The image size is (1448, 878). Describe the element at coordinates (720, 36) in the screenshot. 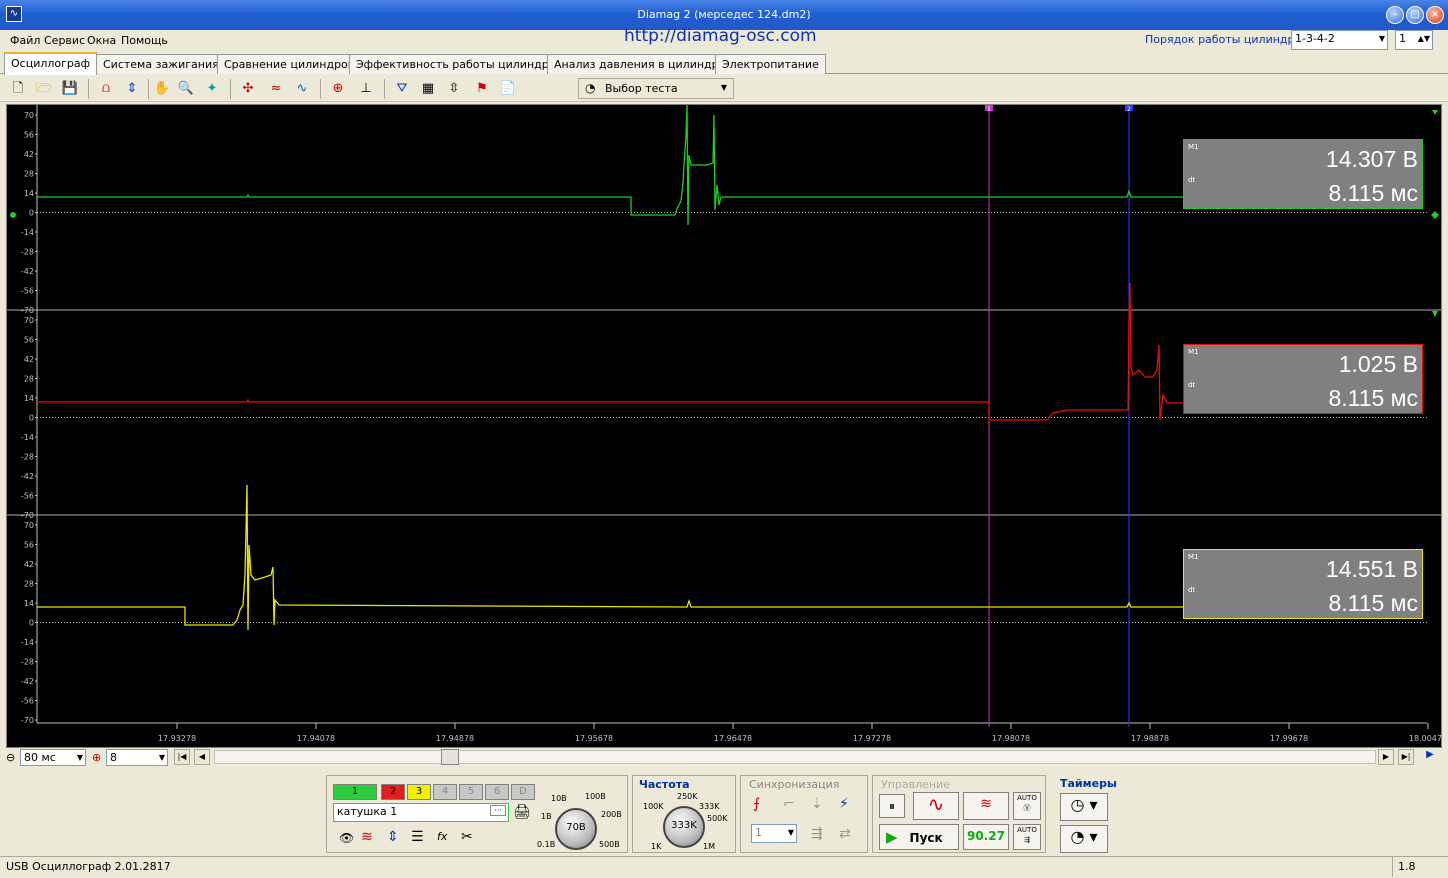

I see `website-link: http://diamag-osc.com` at that location.